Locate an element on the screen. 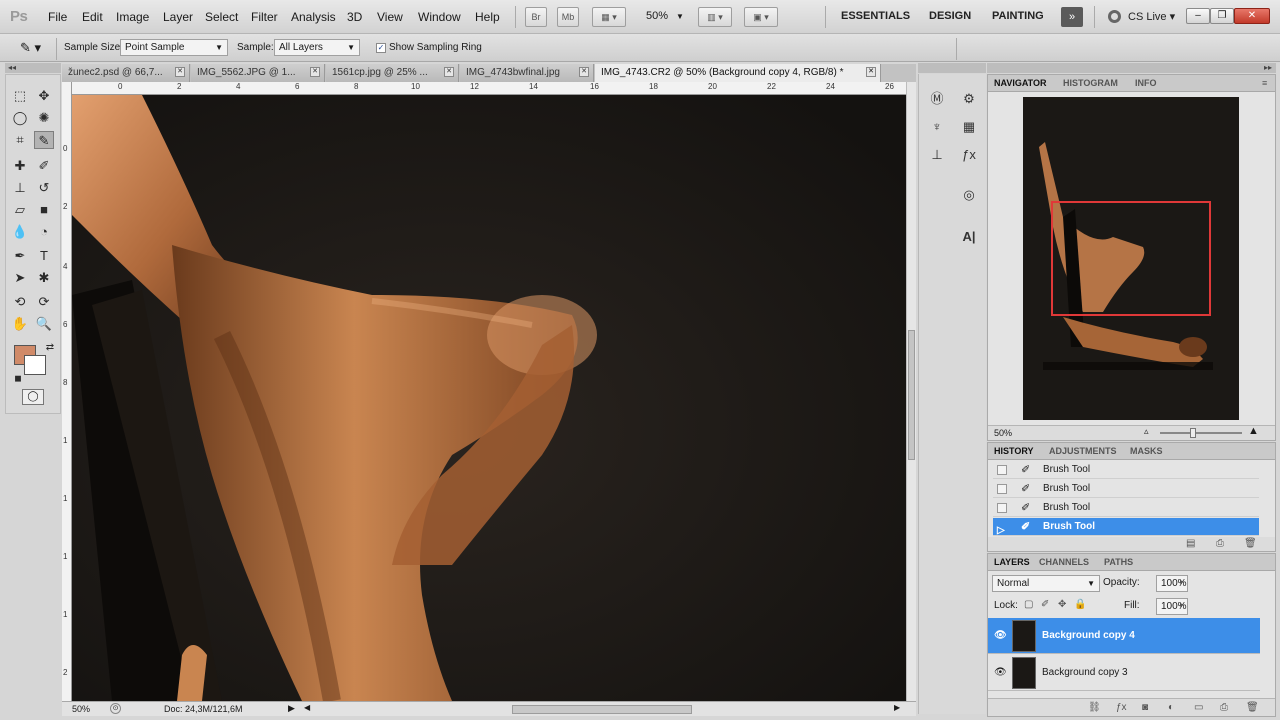  path-selection-tool-icon: ➤ is located at coordinates (20, 278).